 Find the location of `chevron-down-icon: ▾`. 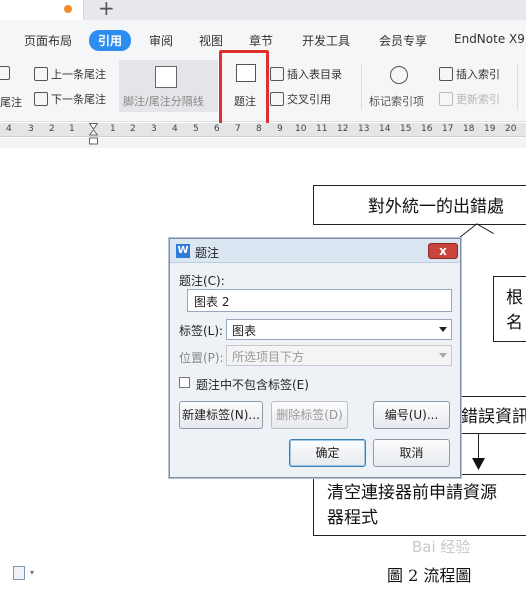

chevron-down-icon: ▾ is located at coordinates (32, 572).